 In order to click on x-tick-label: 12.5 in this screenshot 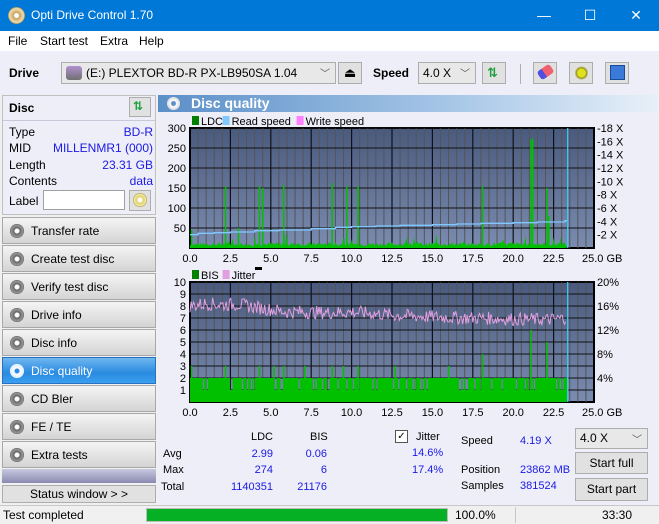, I will do `click(391, 259)`.